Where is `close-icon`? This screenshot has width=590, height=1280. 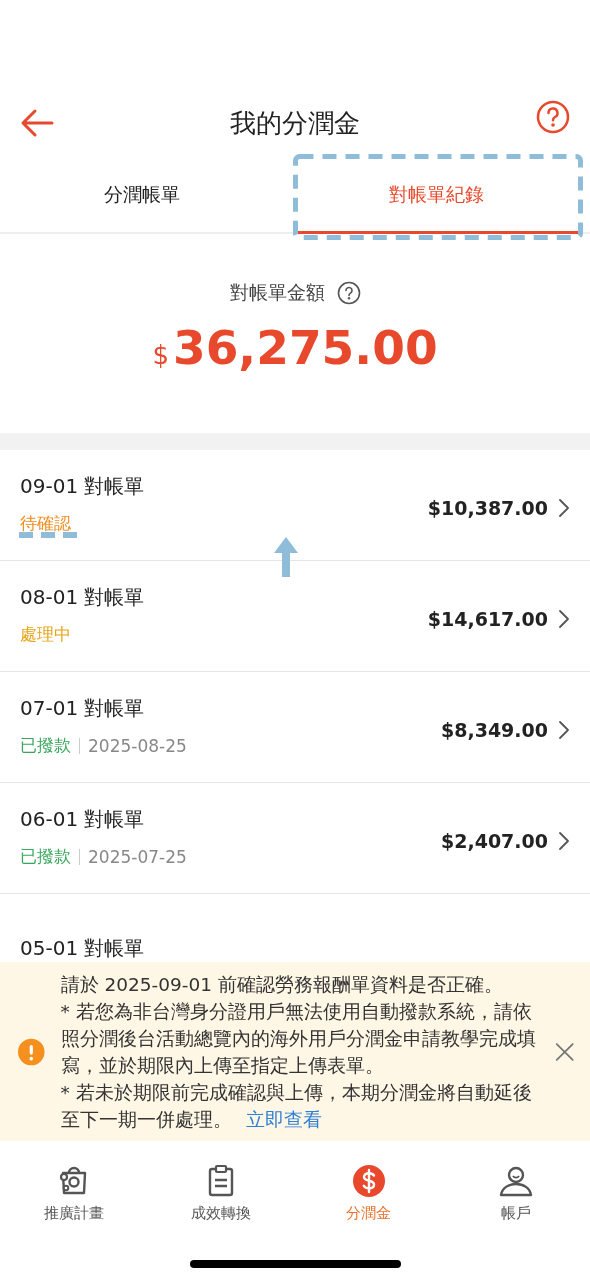 close-icon is located at coordinates (564, 1051).